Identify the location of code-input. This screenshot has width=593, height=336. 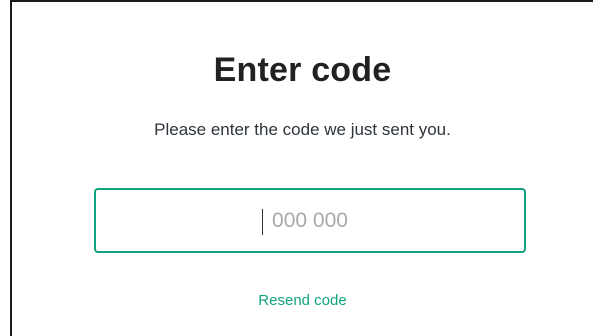
(310, 220).